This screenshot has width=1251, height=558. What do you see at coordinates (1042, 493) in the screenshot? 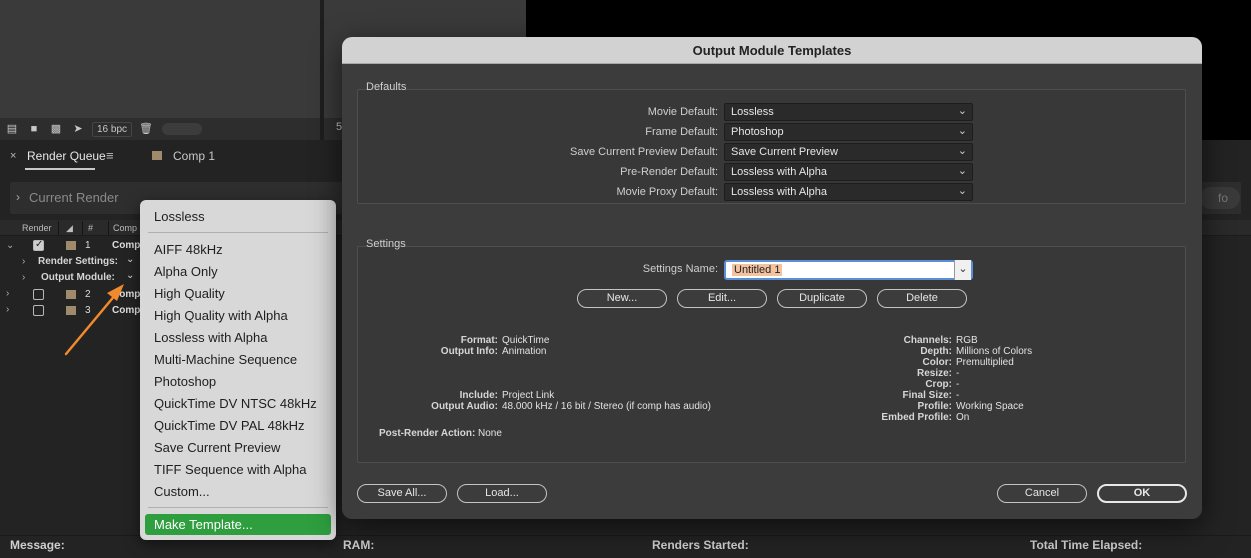
I see `cancel-button: Cancel` at bounding box center [1042, 493].